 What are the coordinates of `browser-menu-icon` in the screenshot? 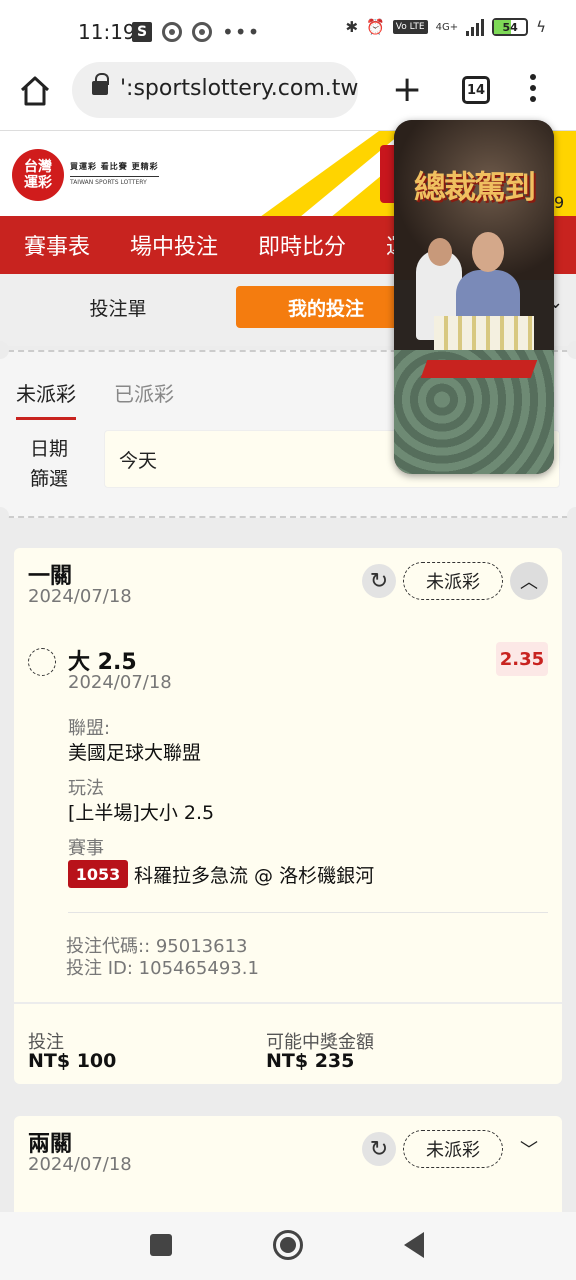 It's located at (533, 88).